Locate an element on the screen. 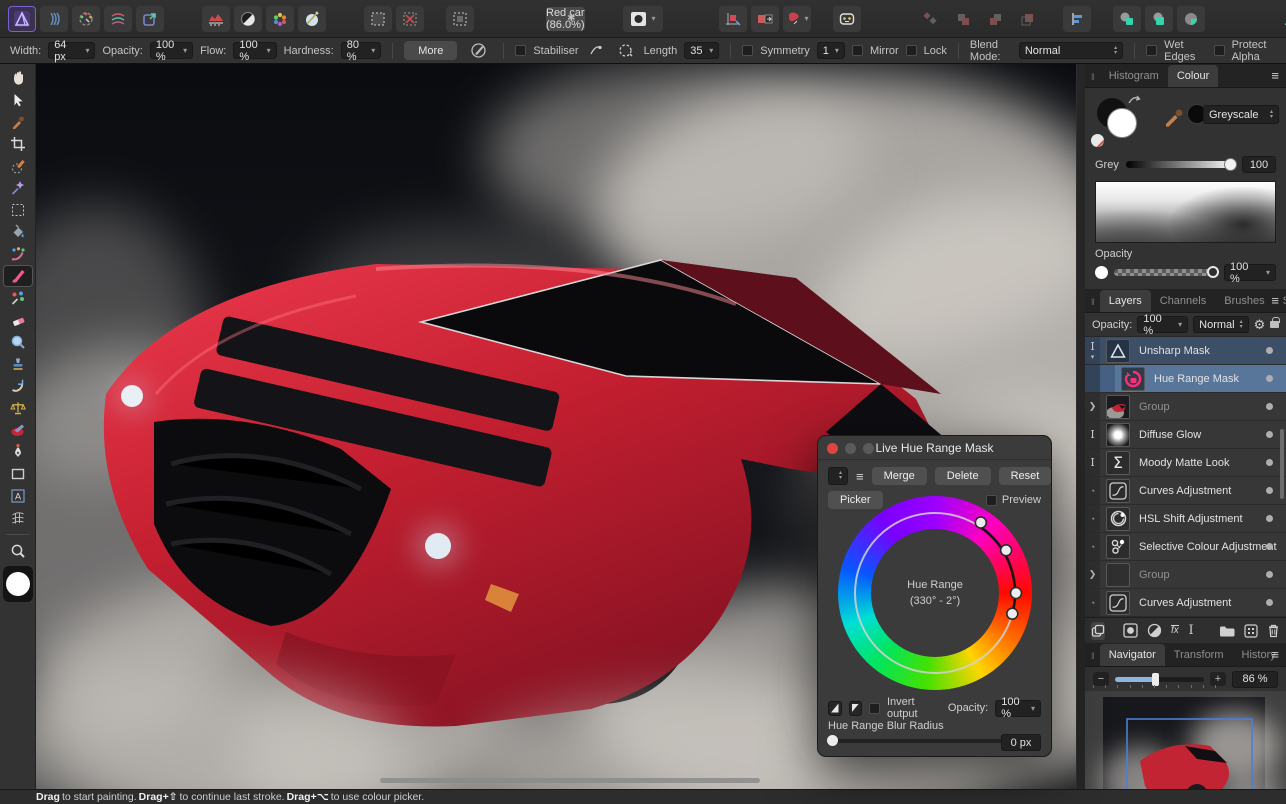 Image resolution: width=1286 pixels, height=804 pixels. layer-lock-icon is located at coordinates (1275, 322).